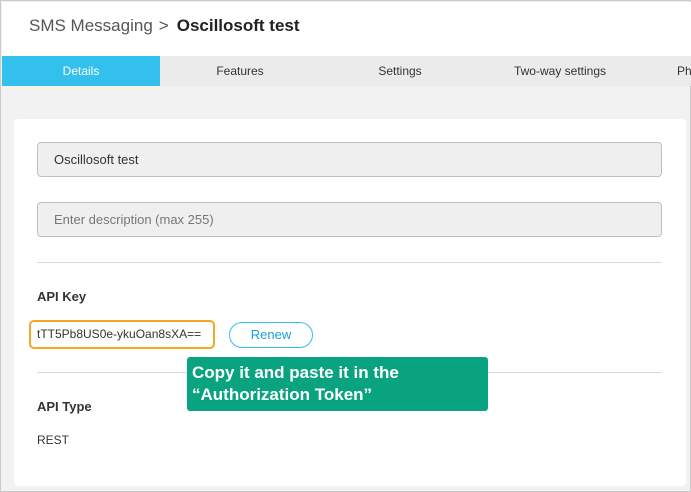  I want to click on tab-details: Details, so click(81, 71).